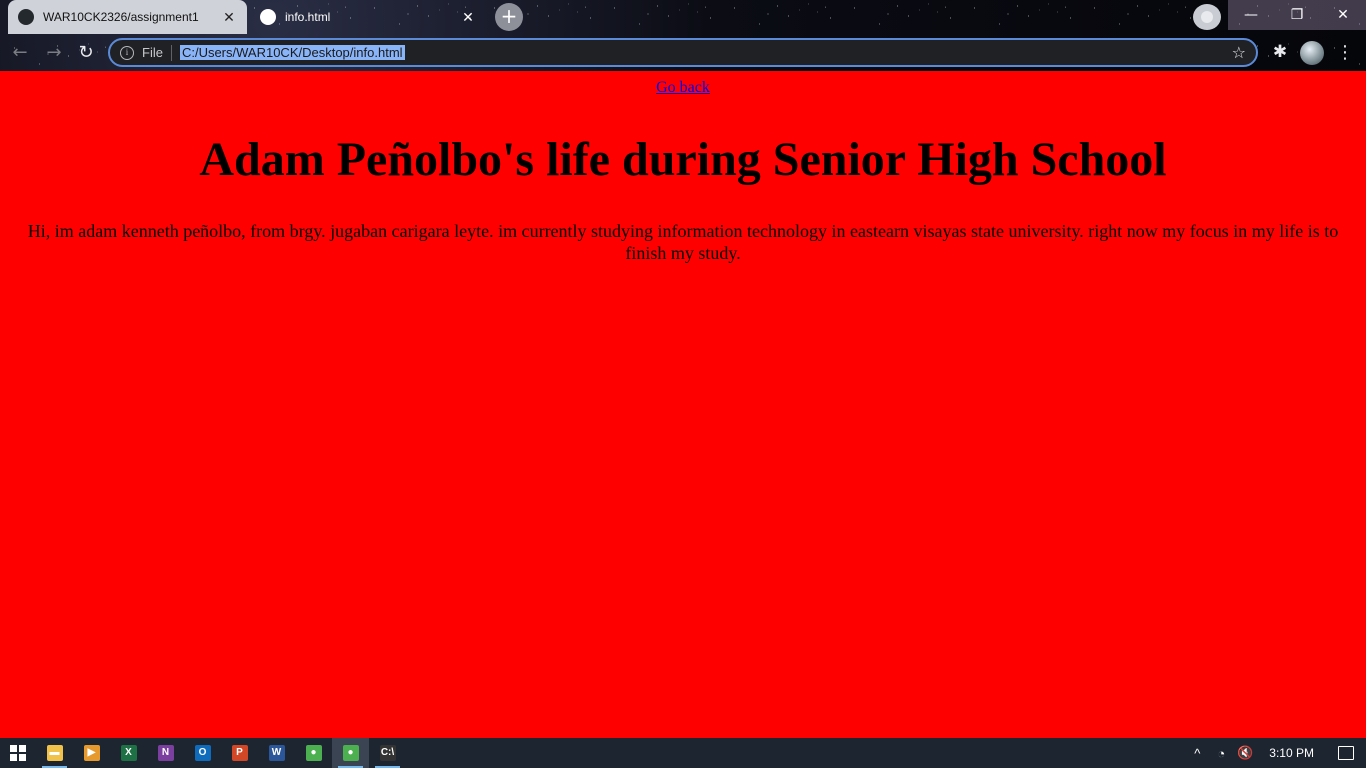  I want to click on taskbar-app: P, so click(239, 753).